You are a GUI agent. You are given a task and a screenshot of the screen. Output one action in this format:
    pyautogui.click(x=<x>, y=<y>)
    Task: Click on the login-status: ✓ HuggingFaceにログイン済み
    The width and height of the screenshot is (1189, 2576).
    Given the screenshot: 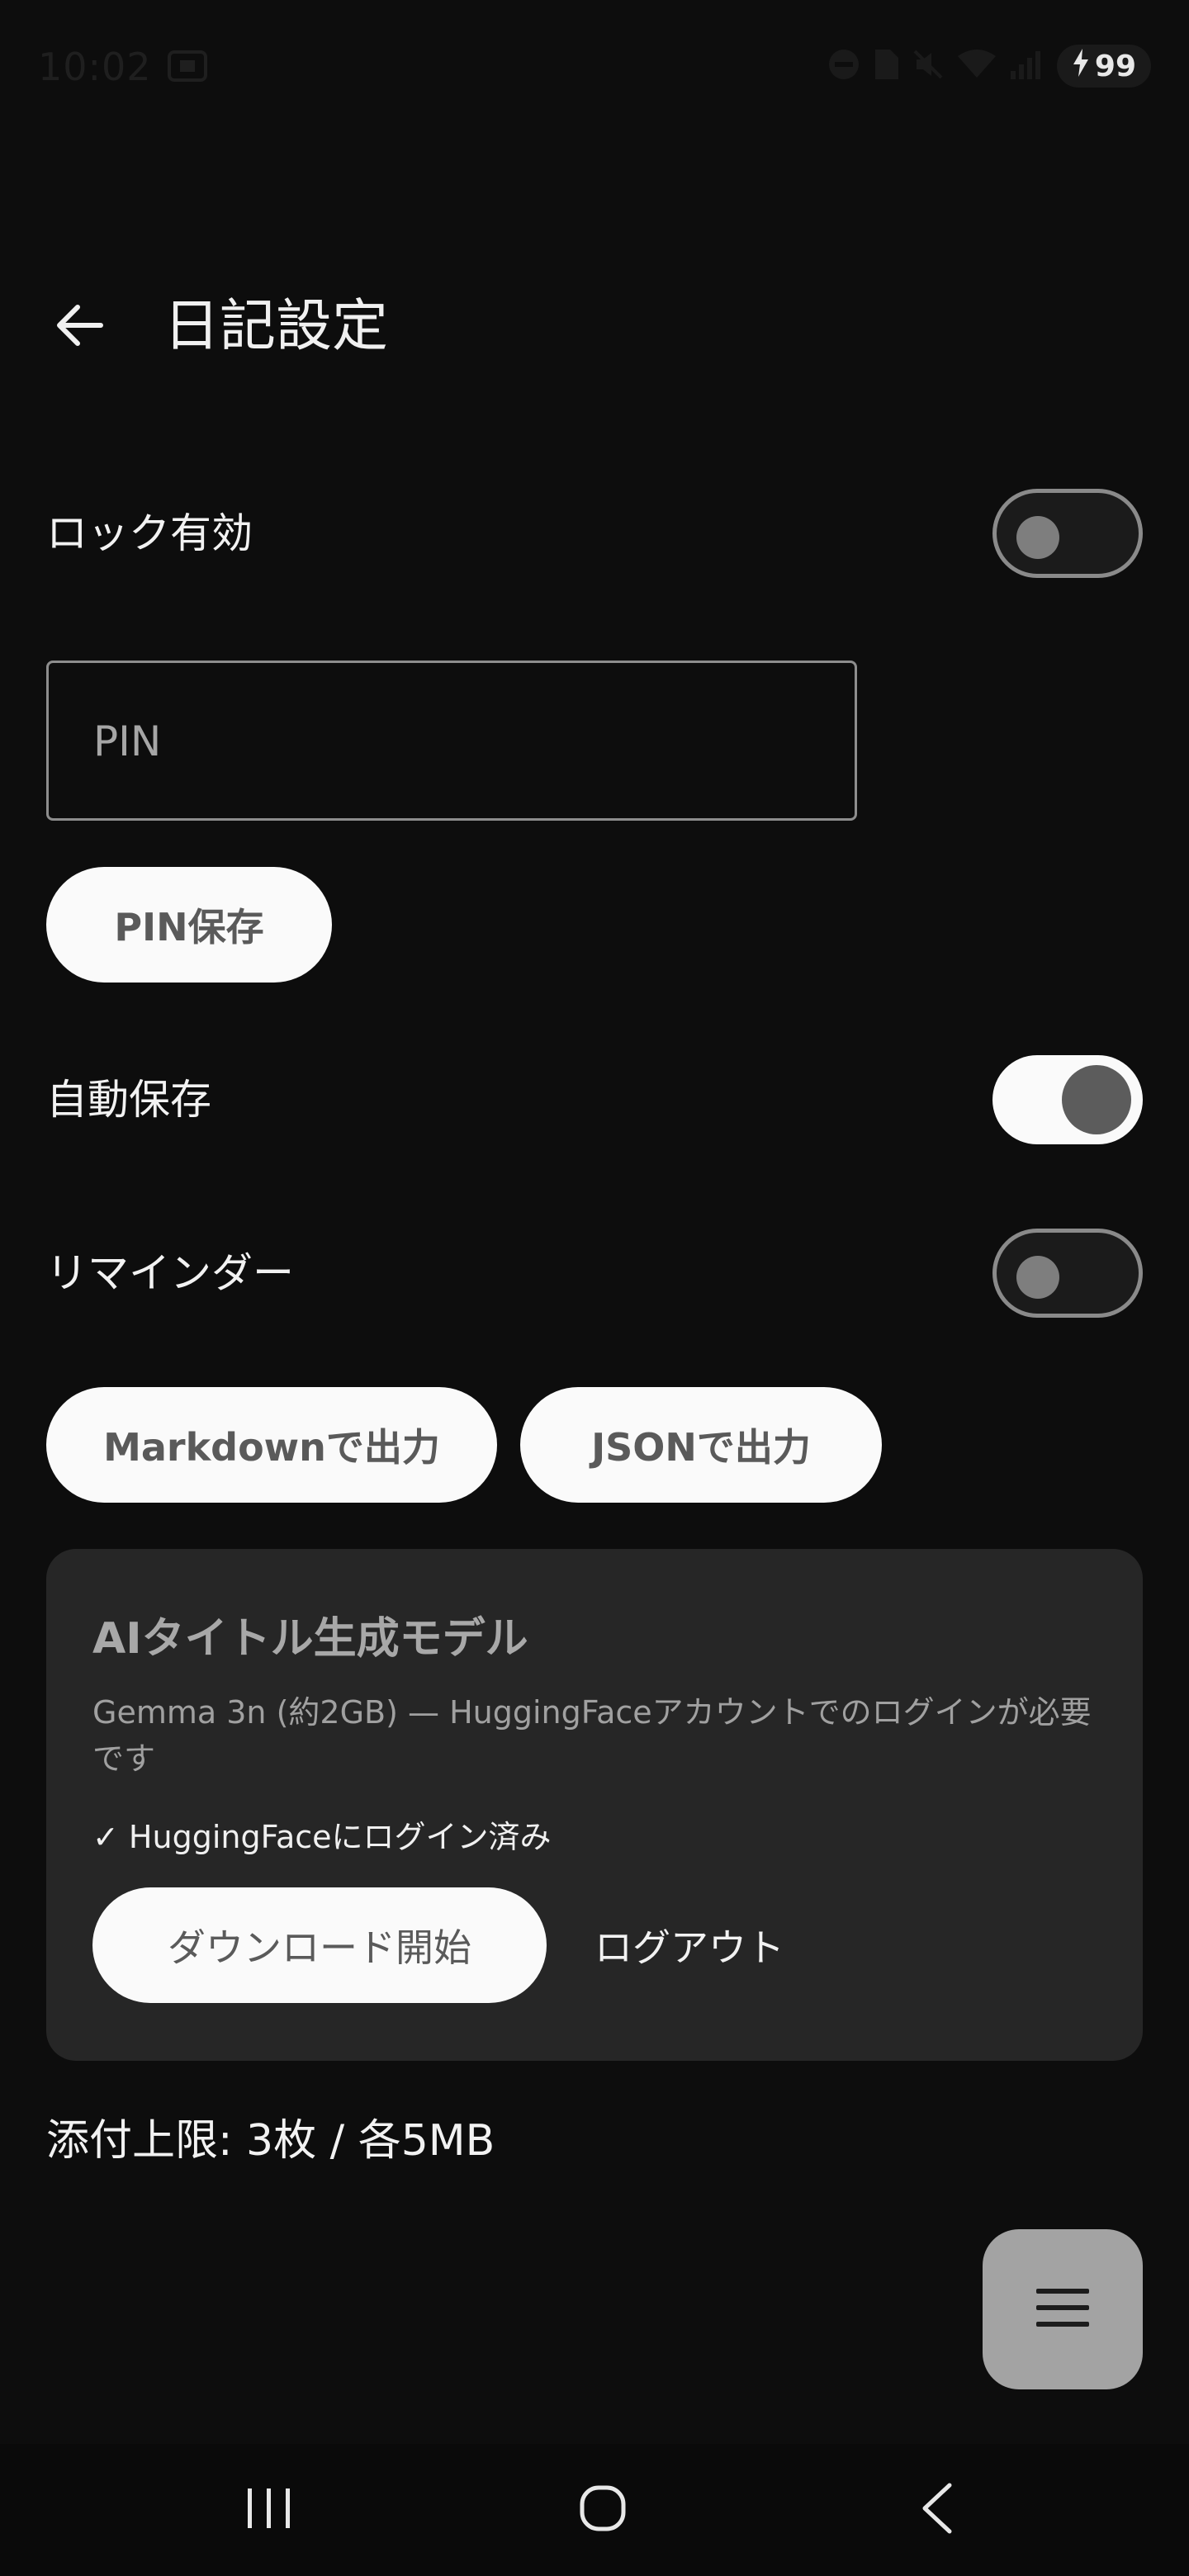 What is the action you would take?
    pyautogui.click(x=322, y=1837)
    